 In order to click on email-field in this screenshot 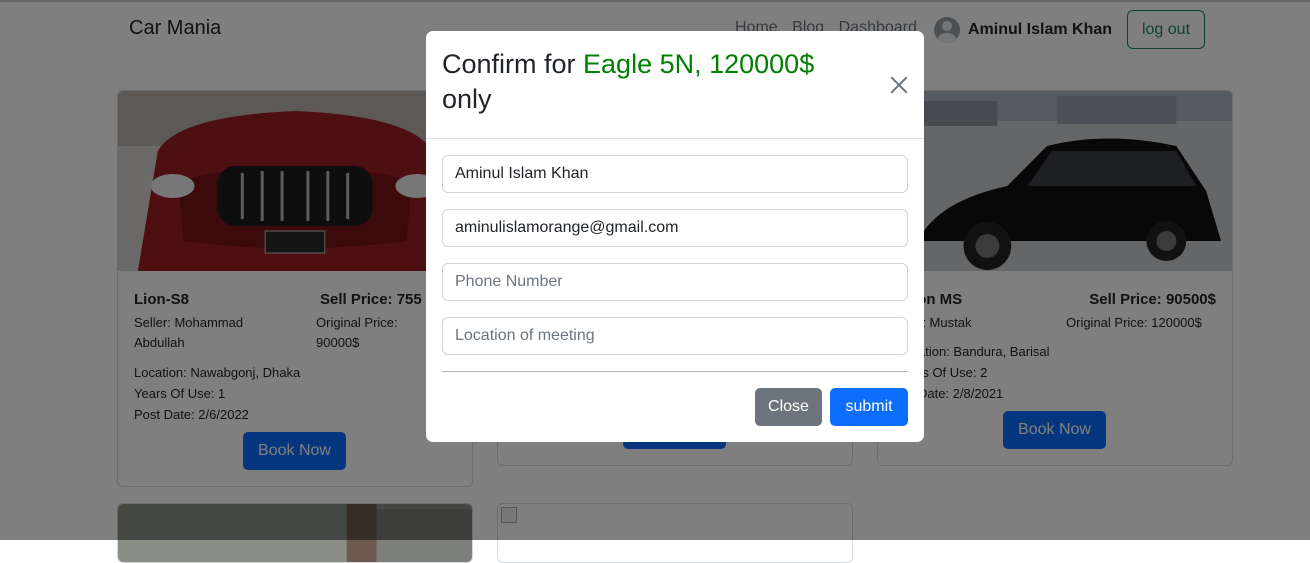, I will do `click(675, 228)`.